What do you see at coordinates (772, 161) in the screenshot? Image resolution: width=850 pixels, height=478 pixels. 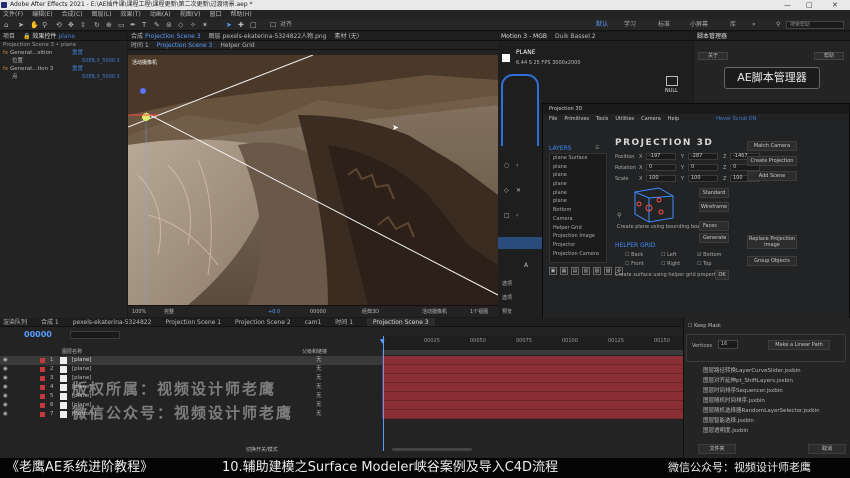 I see `create-projection-button: Create Projection` at bounding box center [772, 161].